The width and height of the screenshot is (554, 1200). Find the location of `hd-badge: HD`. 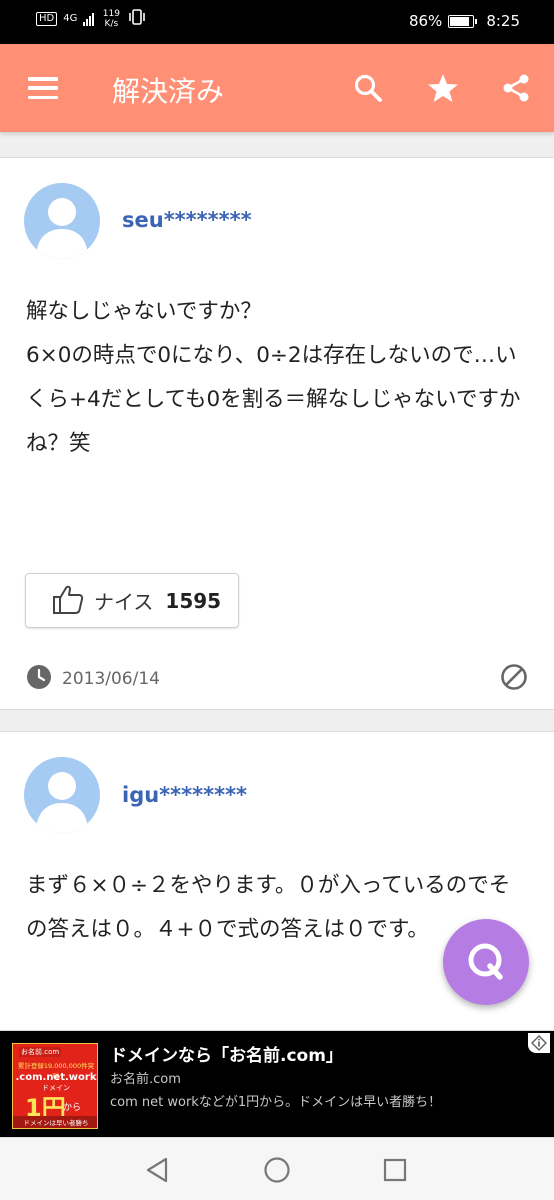

hd-badge: HD is located at coordinates (47, 19).